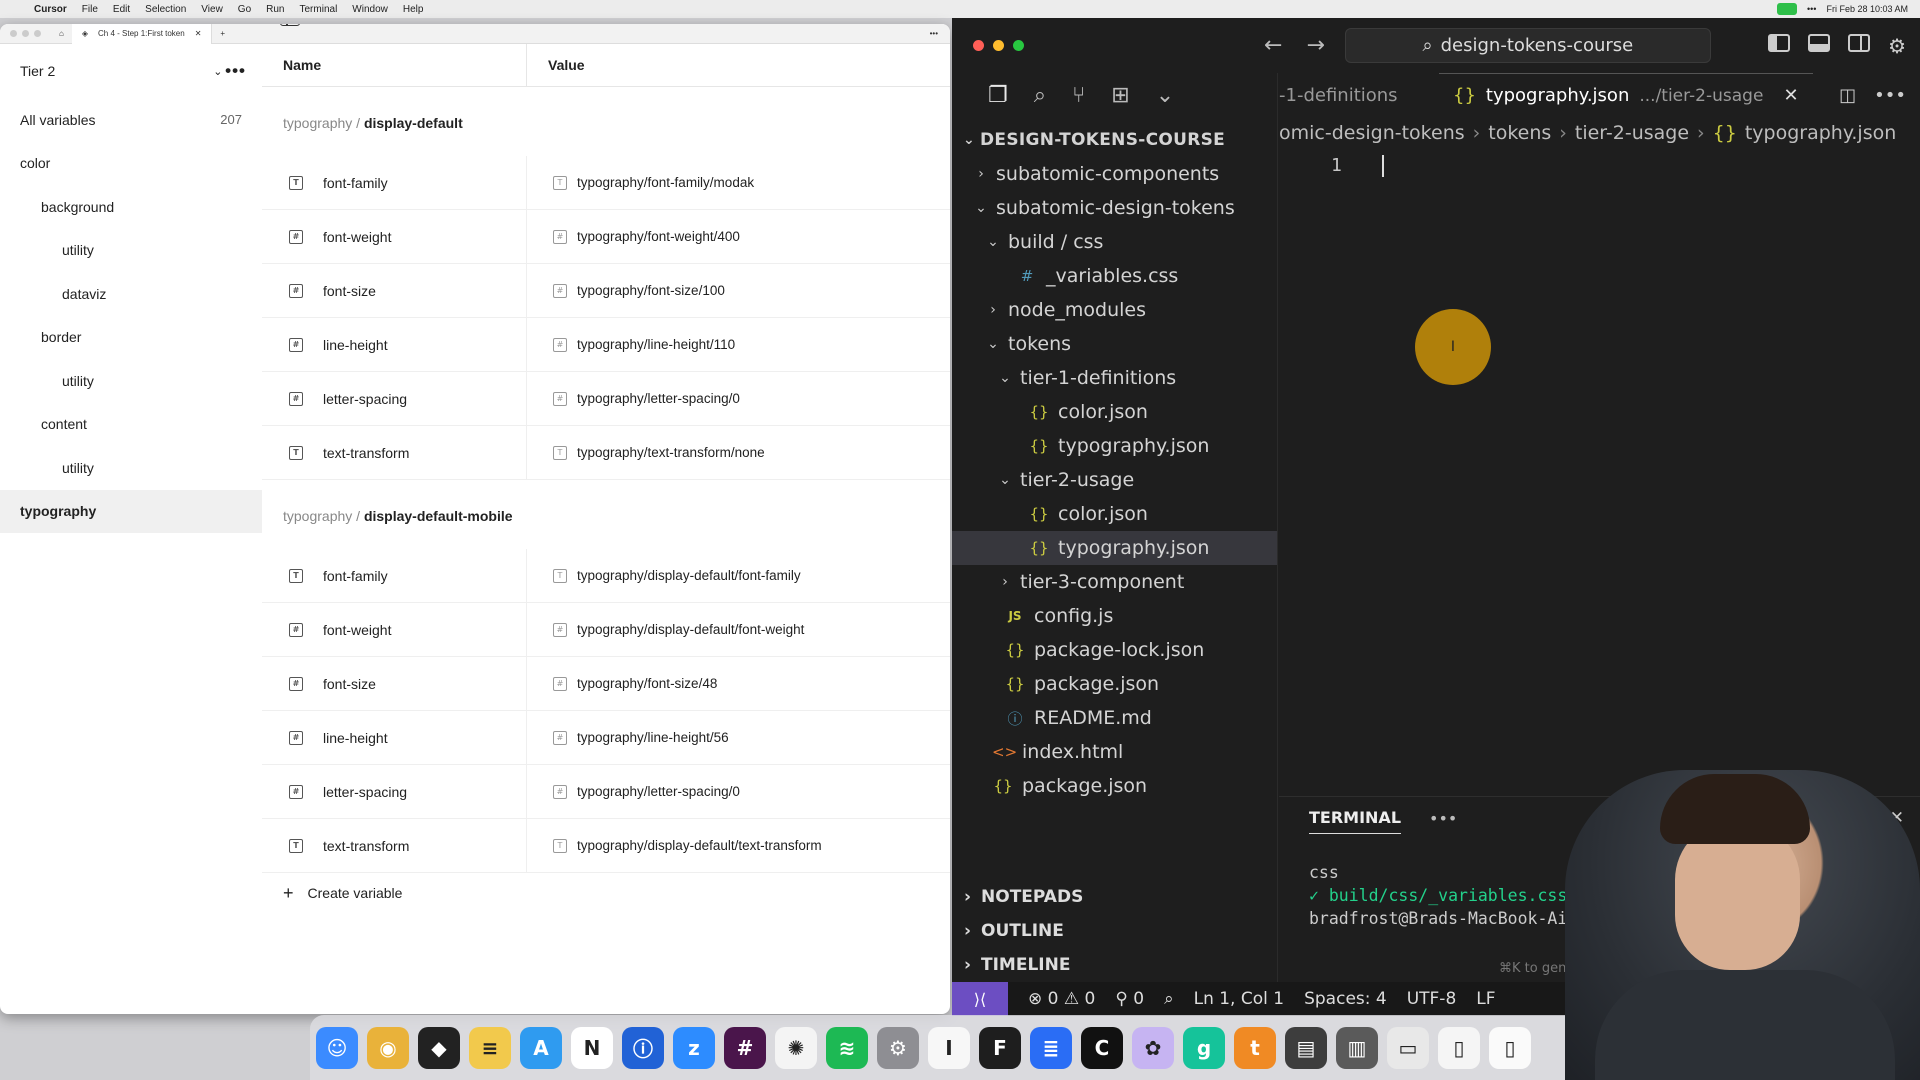 This screenshot has width=1920, height=1080. What do you see at coordinates (622, 683) in the screenshot?
I see `variable-value-cell: # typography/font-size/48` at bounding box center [622, 683].